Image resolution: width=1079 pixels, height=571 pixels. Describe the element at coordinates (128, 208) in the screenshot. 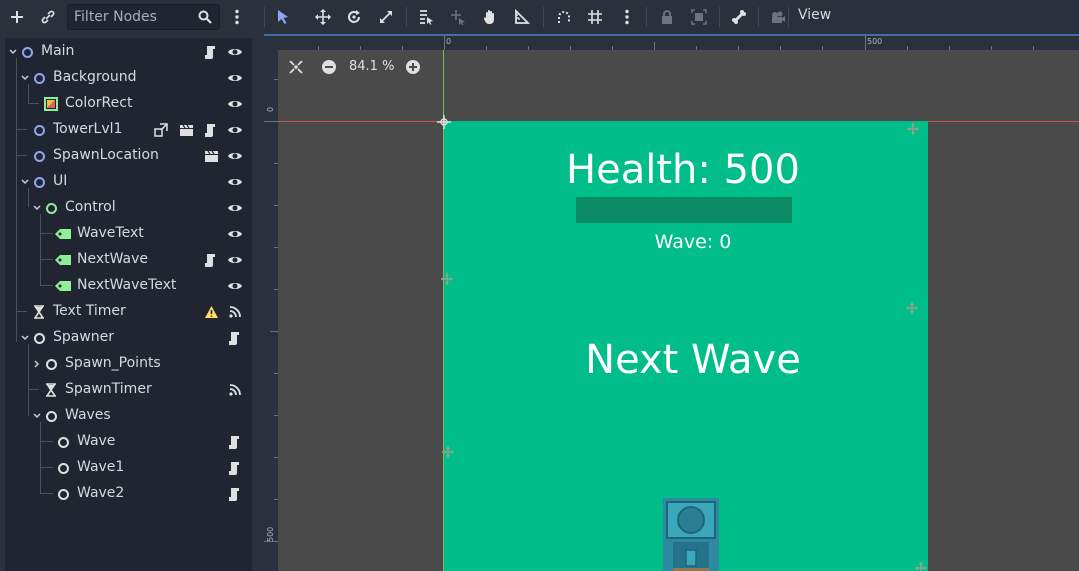

I see `tree-item-control: Control` at that location.